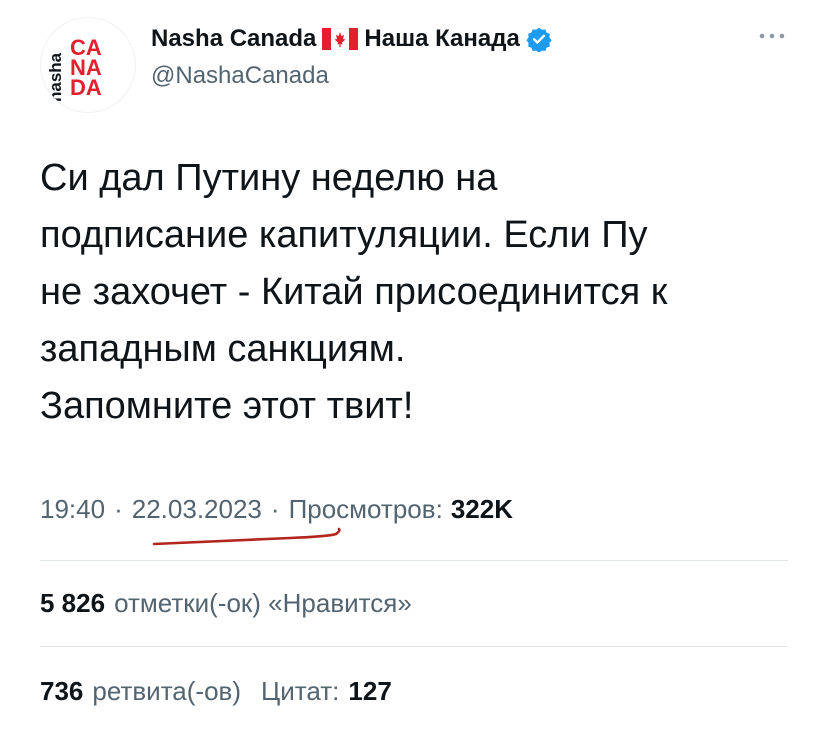 The height and width of the screenshot is (739, 828). I want to click on retweets-quotes-stat: 736 ретвита(-ов) Цитат: 127, so click(220, 691).